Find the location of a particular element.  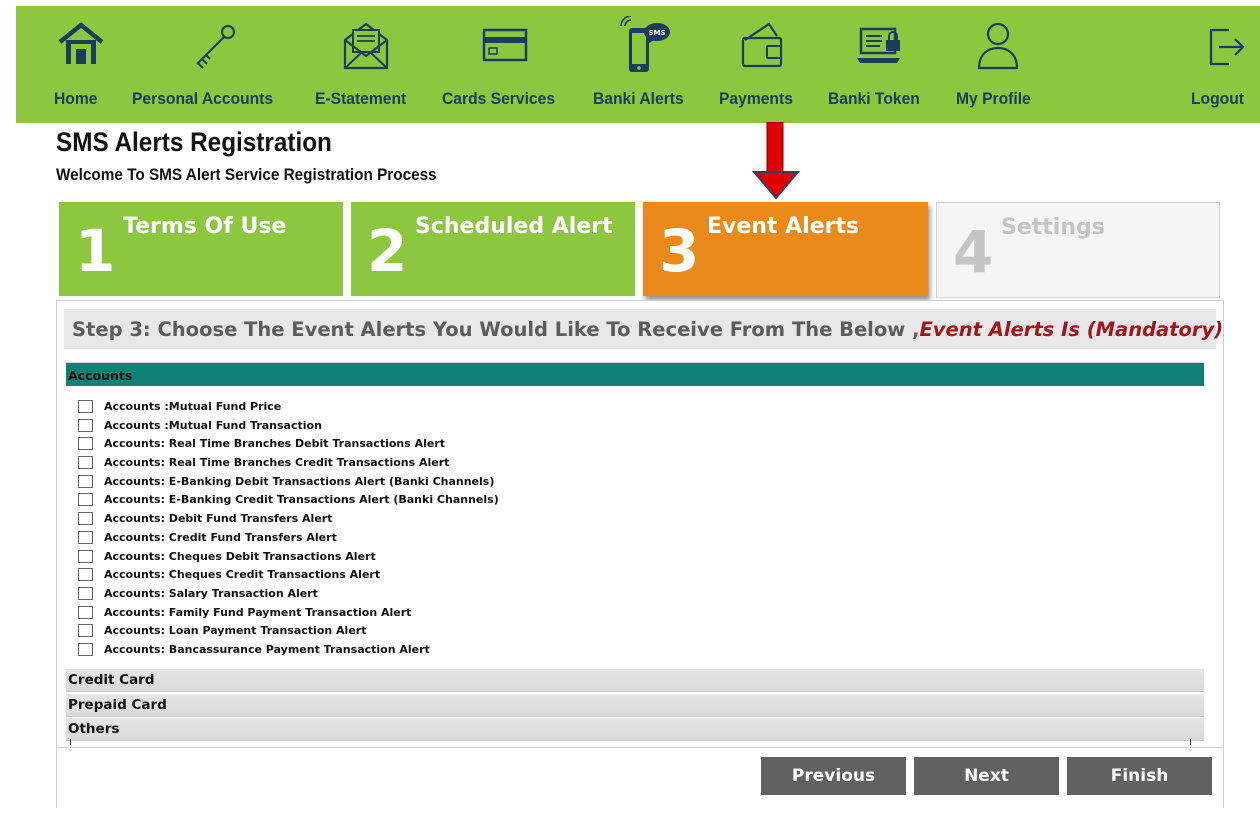

credit-card-section-header: Credit Card is located at coordinates (635, 680).